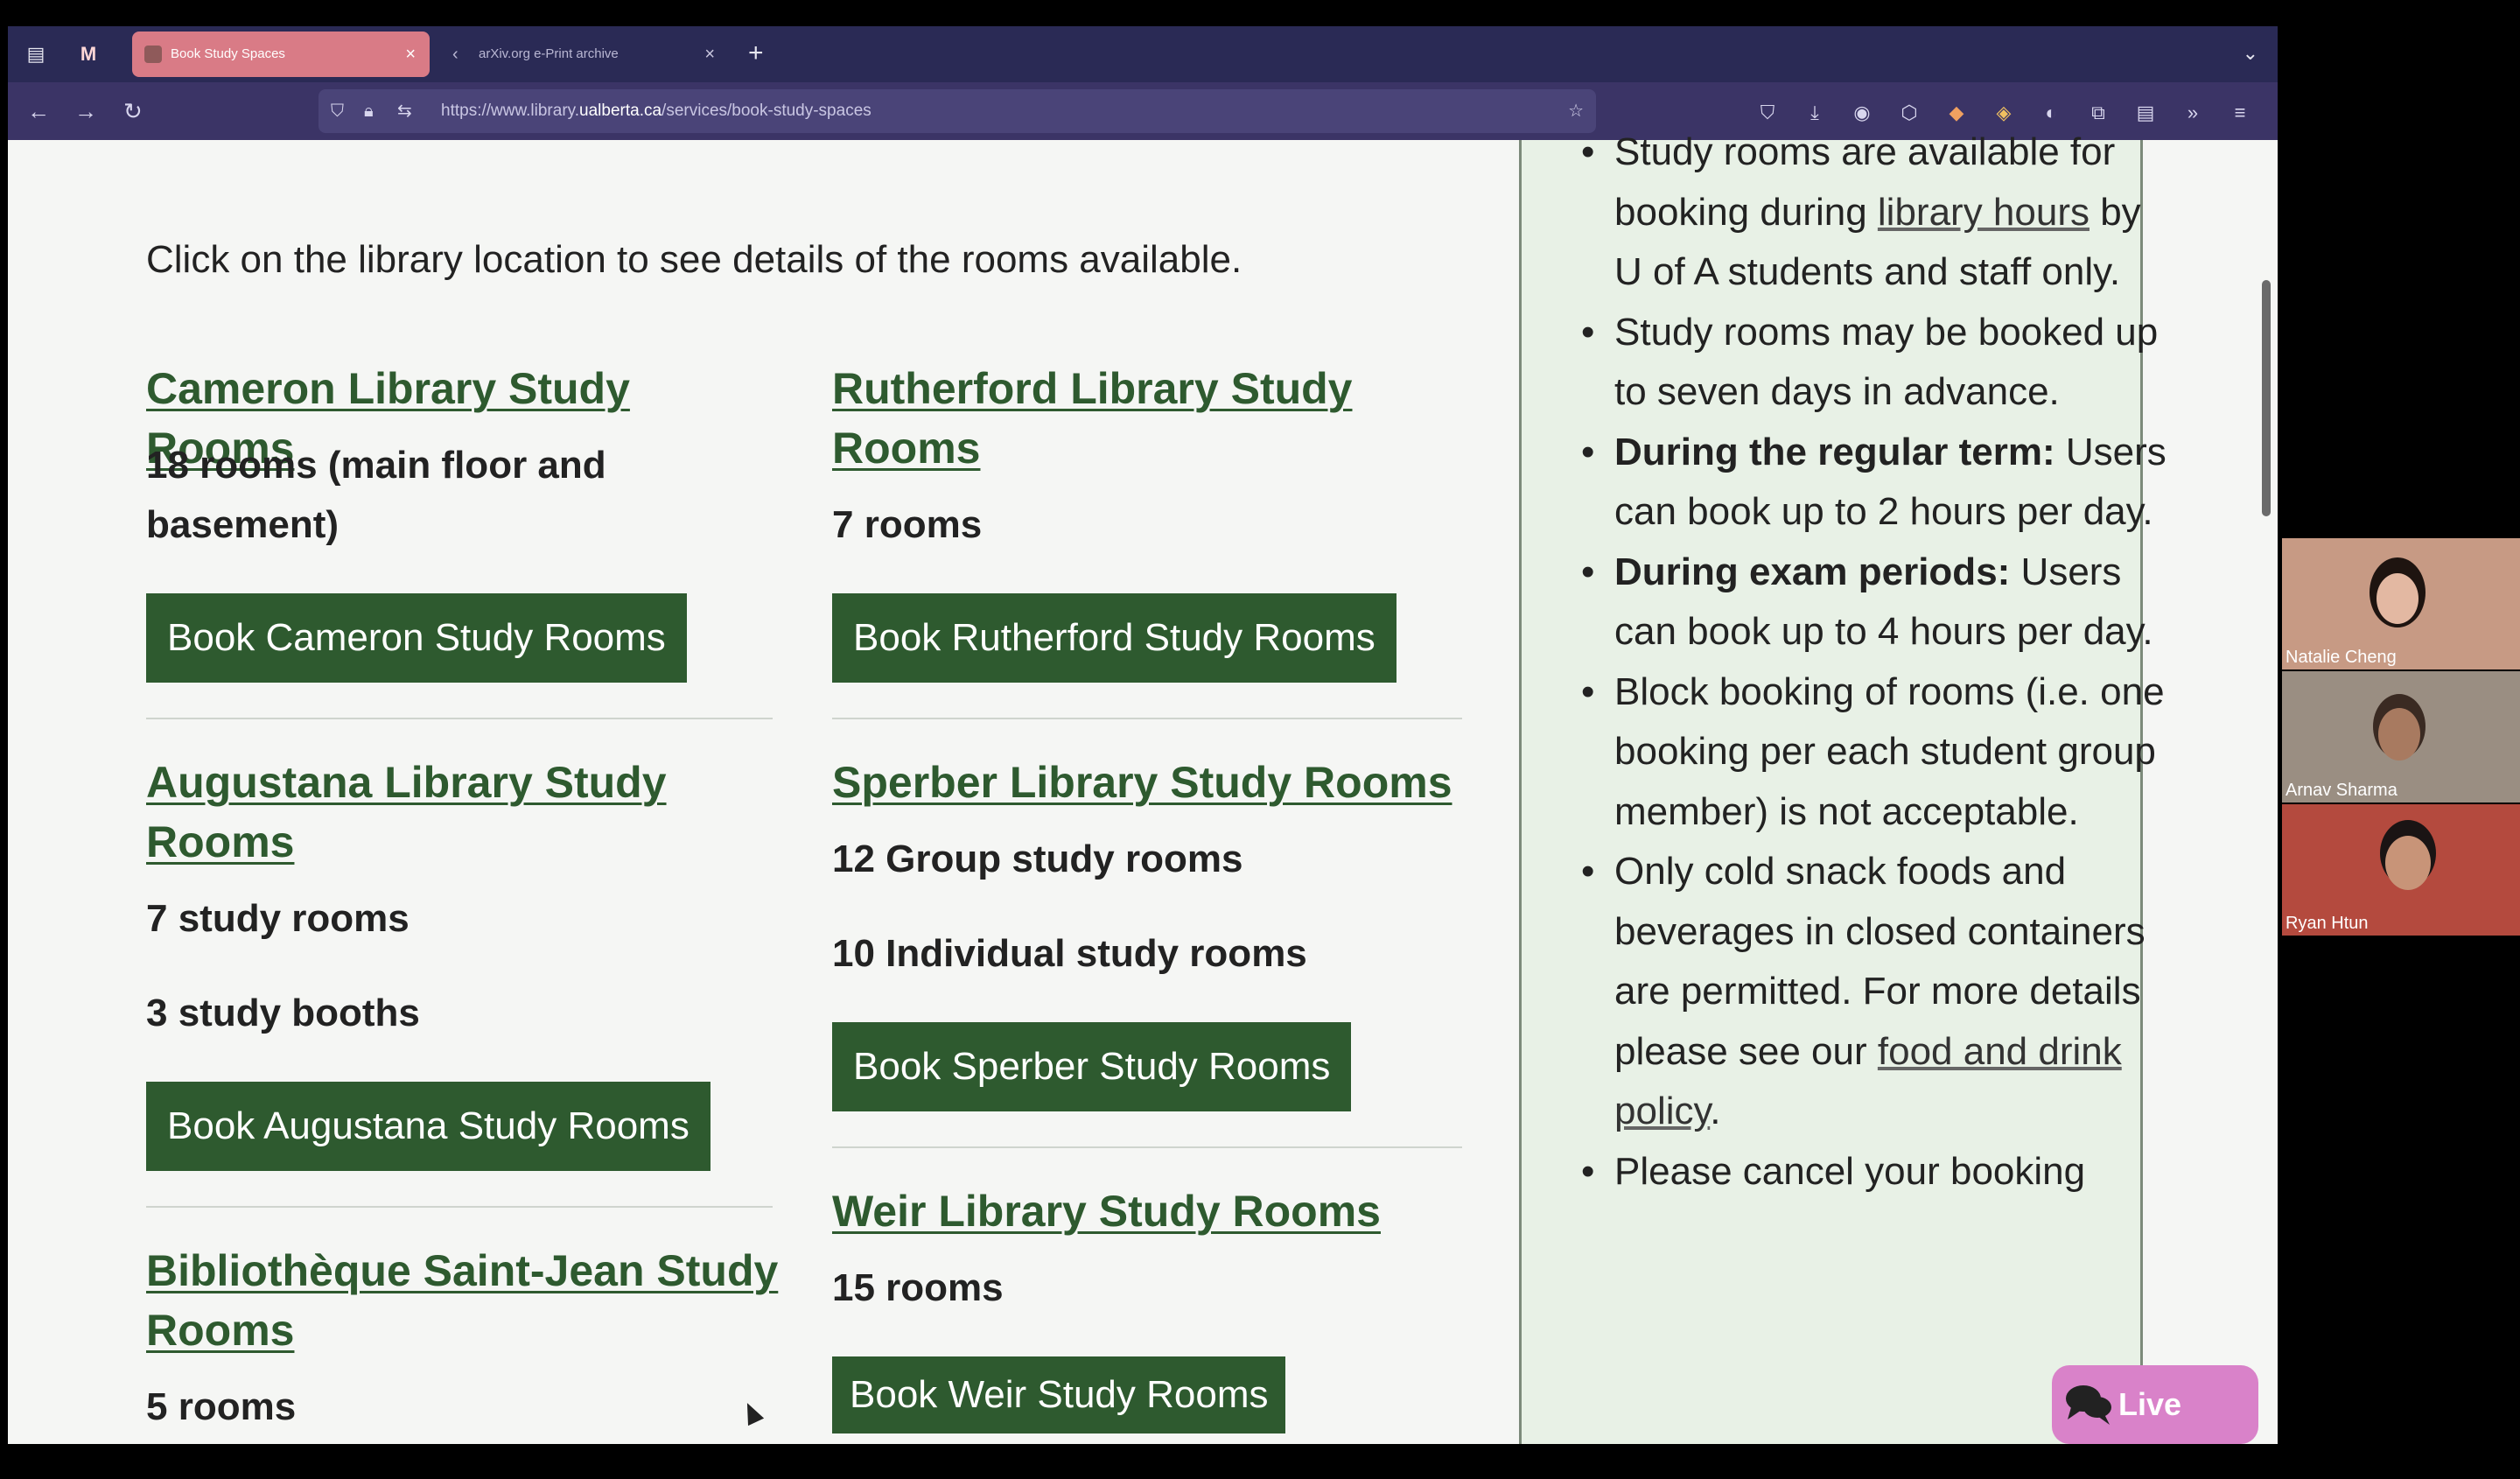 The width and height of the screenshot is (2520, 1479). What do you see at coordinates (416, 638) in the screenshot?
I see `book-cameron-button: Book Cameron Study Rooms` at bounding box center [416, 638].